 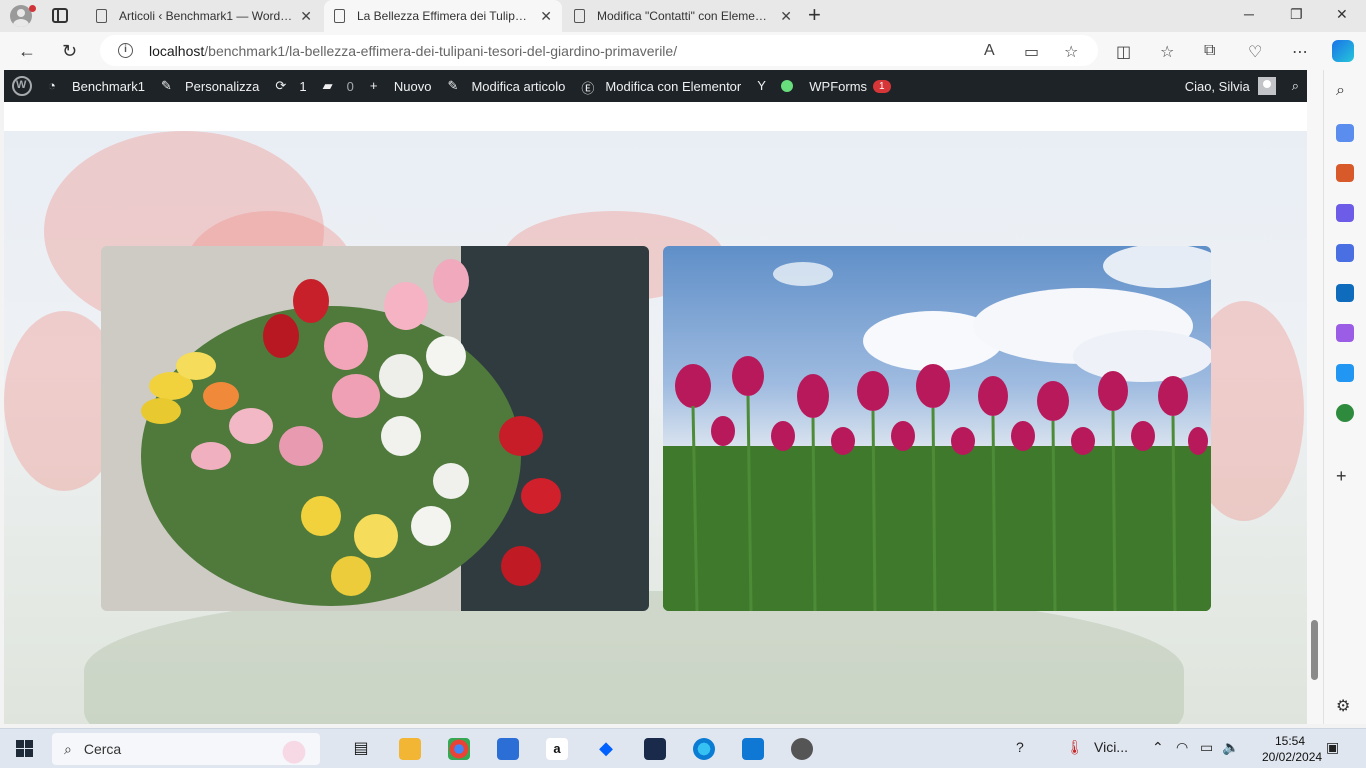 What do you see at coordinates (204, 16) in the screenshot?
I see `tab-articoli: Articoli ‹ Benchmark1 — WordPress ✕` at bounding box center [204, 16].